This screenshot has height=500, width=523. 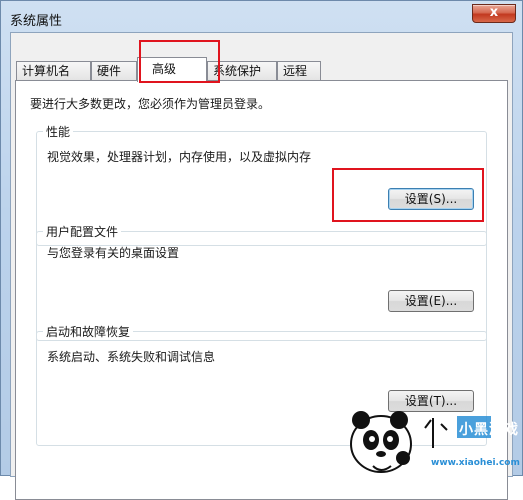 I want to click on window-title: 系统属性, so click(x=36, y=21).